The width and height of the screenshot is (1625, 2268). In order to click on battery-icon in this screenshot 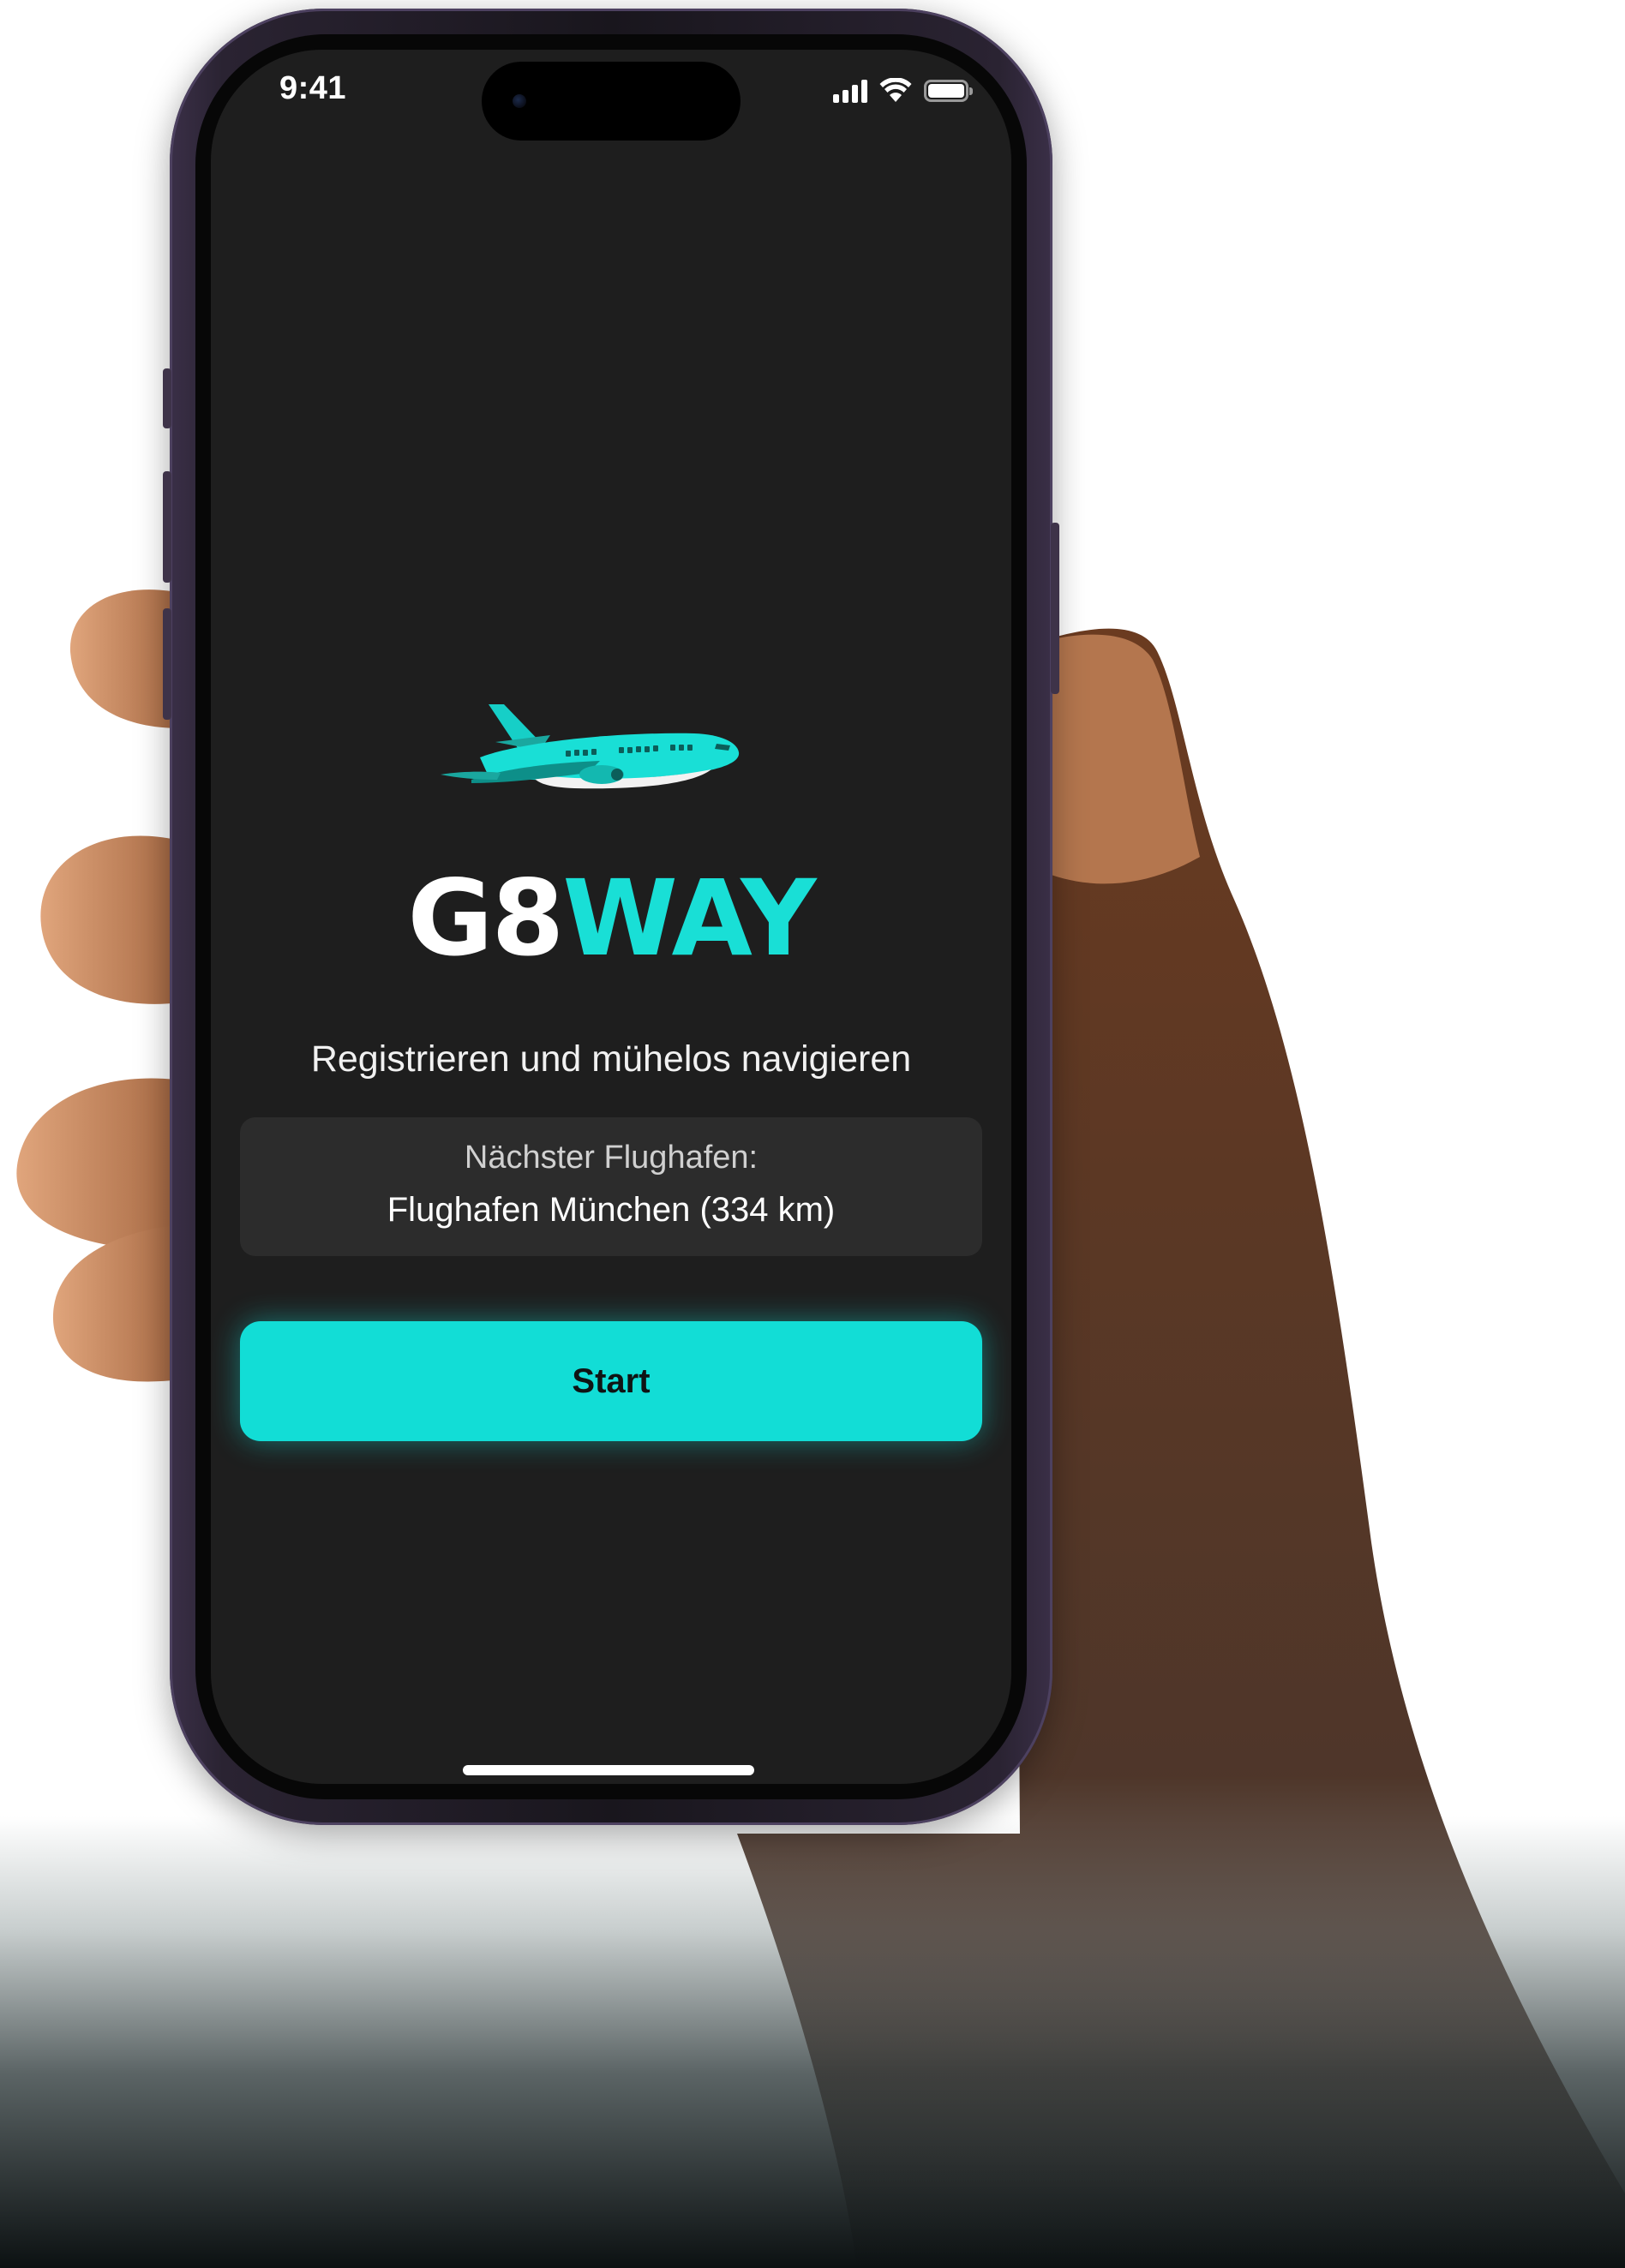, I will do `click(948, 91)`.